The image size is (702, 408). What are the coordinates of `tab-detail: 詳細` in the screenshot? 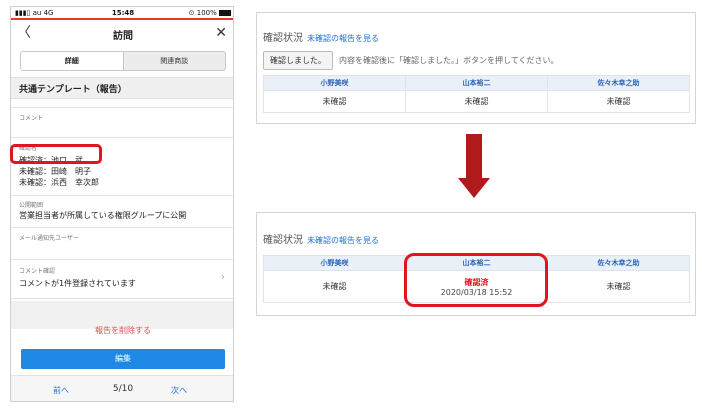 It's located at (72, 61).